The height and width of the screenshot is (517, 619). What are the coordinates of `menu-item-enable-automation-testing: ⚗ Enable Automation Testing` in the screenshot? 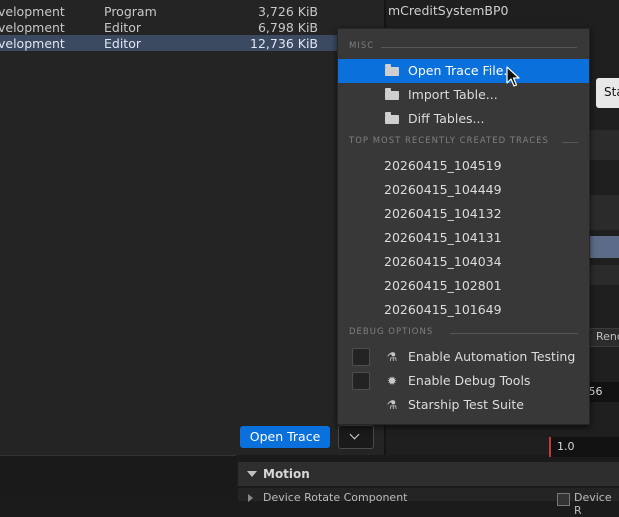 It's located at (463, 357).